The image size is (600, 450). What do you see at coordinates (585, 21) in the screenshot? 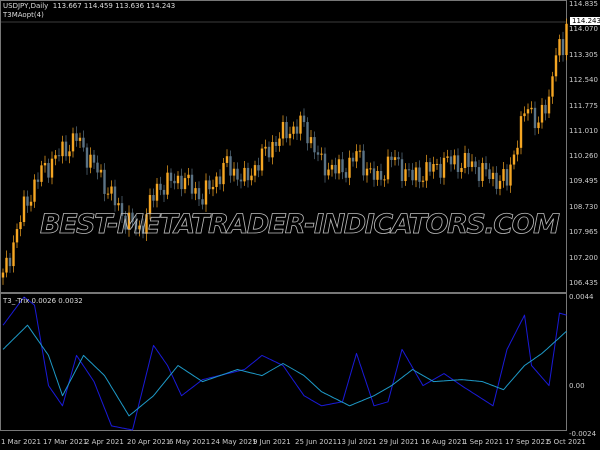
I see `current-price-label: 114.243` at bounding box center [585, 21].